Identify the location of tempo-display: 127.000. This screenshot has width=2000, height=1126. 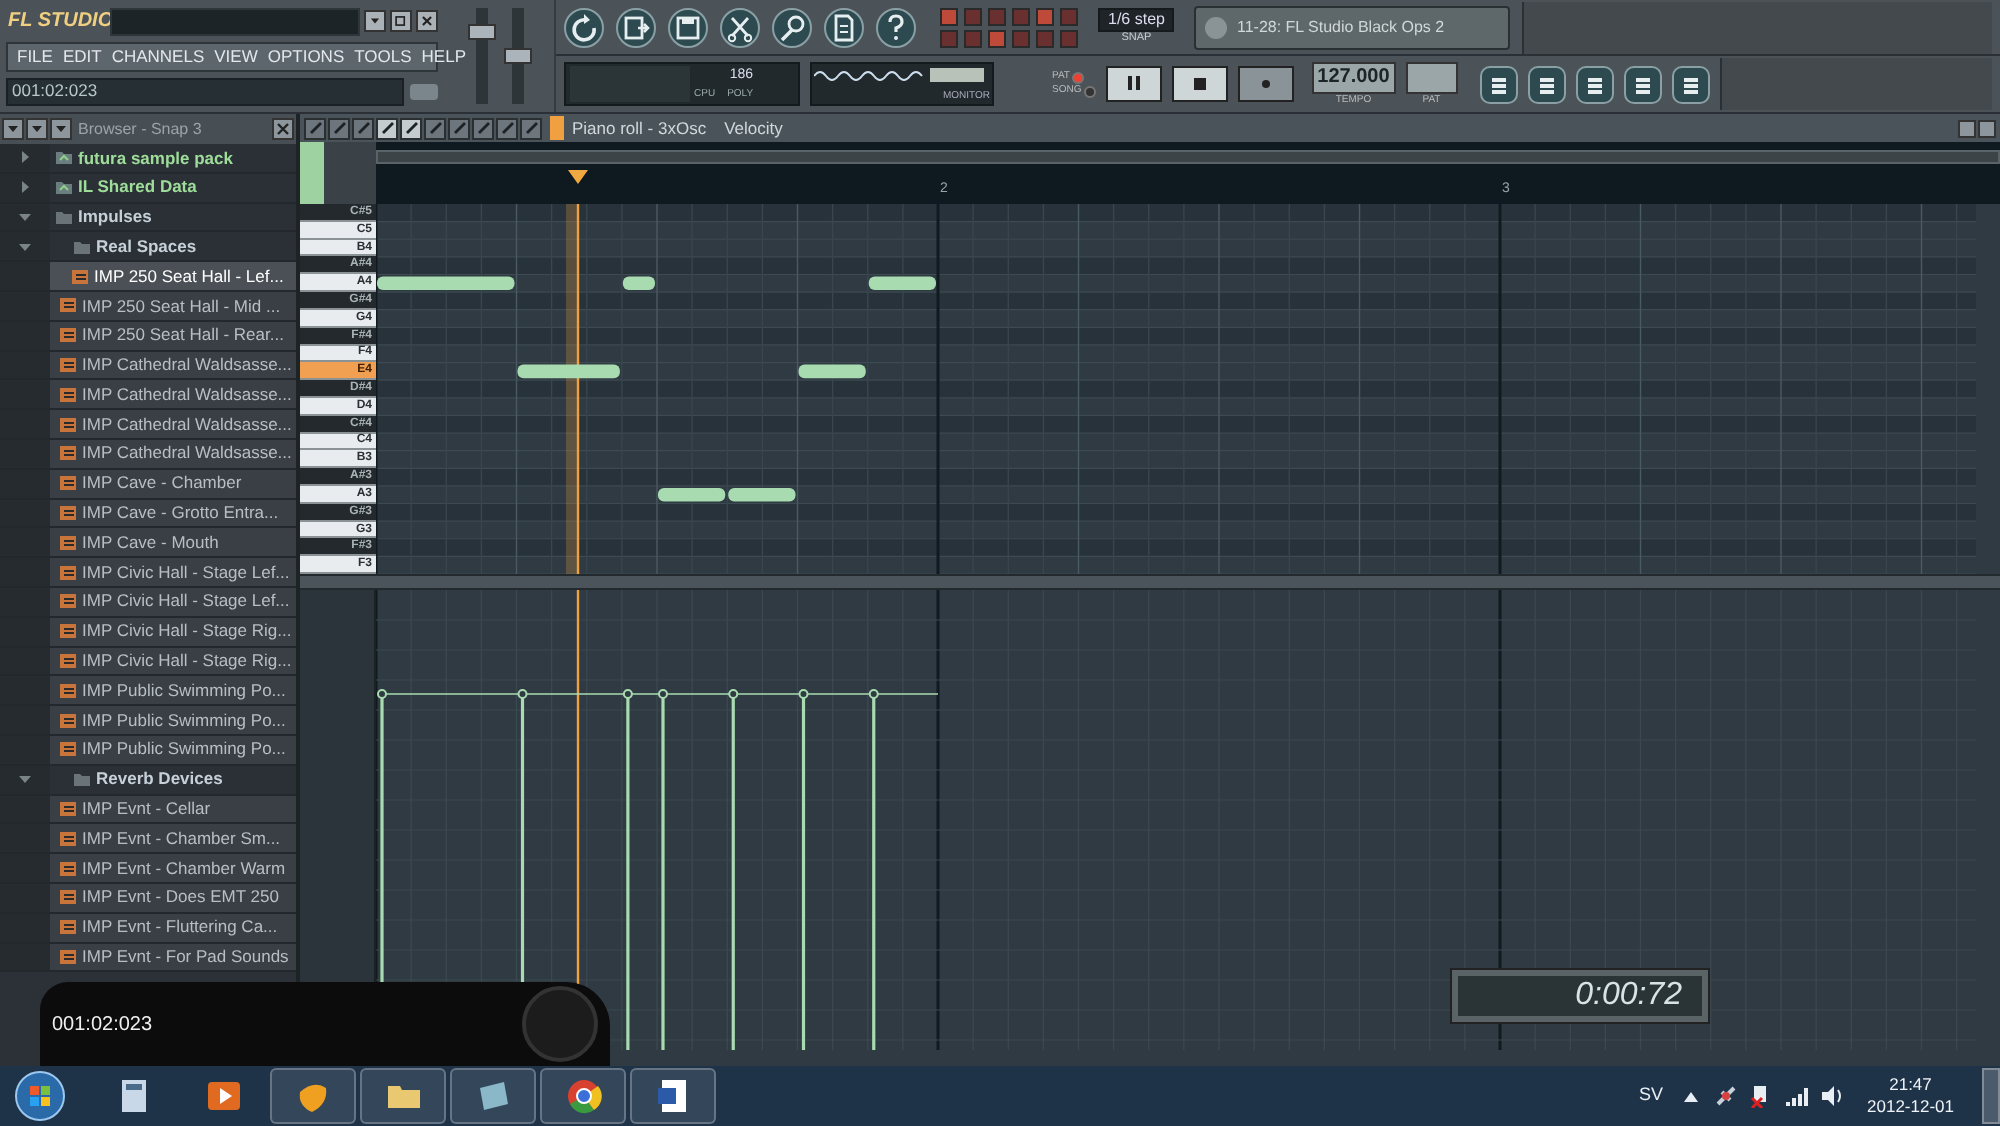
(1353, 78).